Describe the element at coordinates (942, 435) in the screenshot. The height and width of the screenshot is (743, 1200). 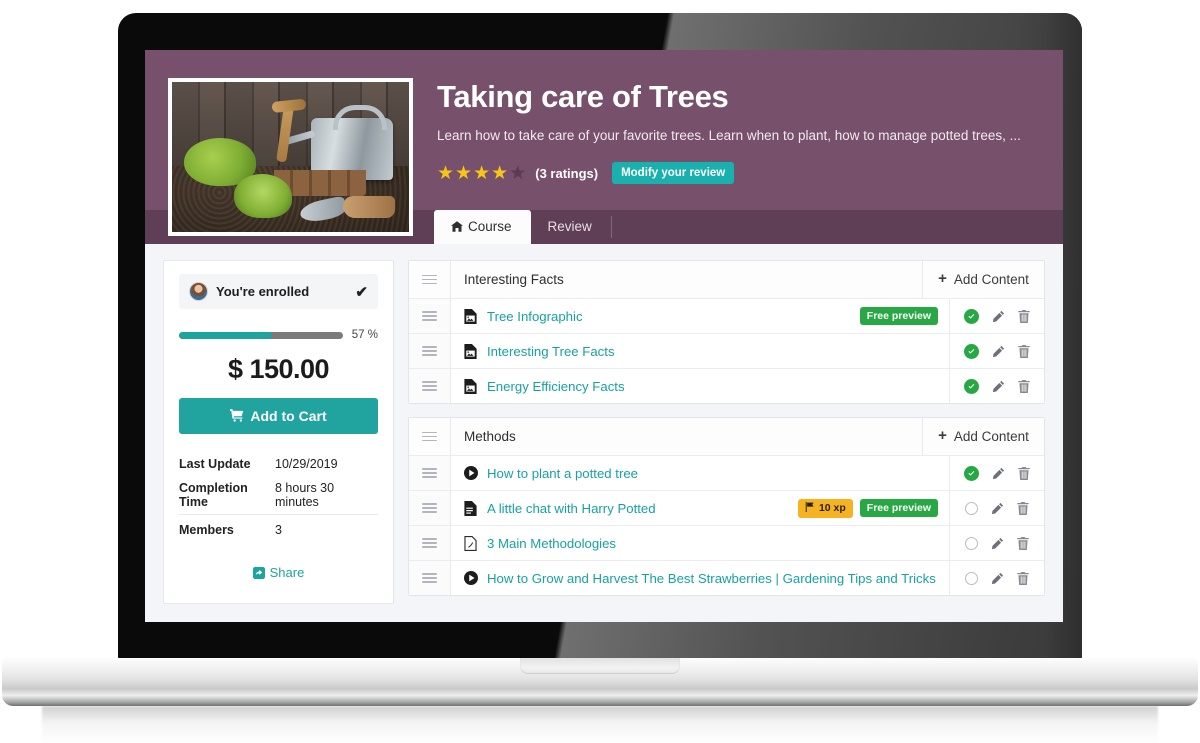
I see `plus-icon: +` at that location.